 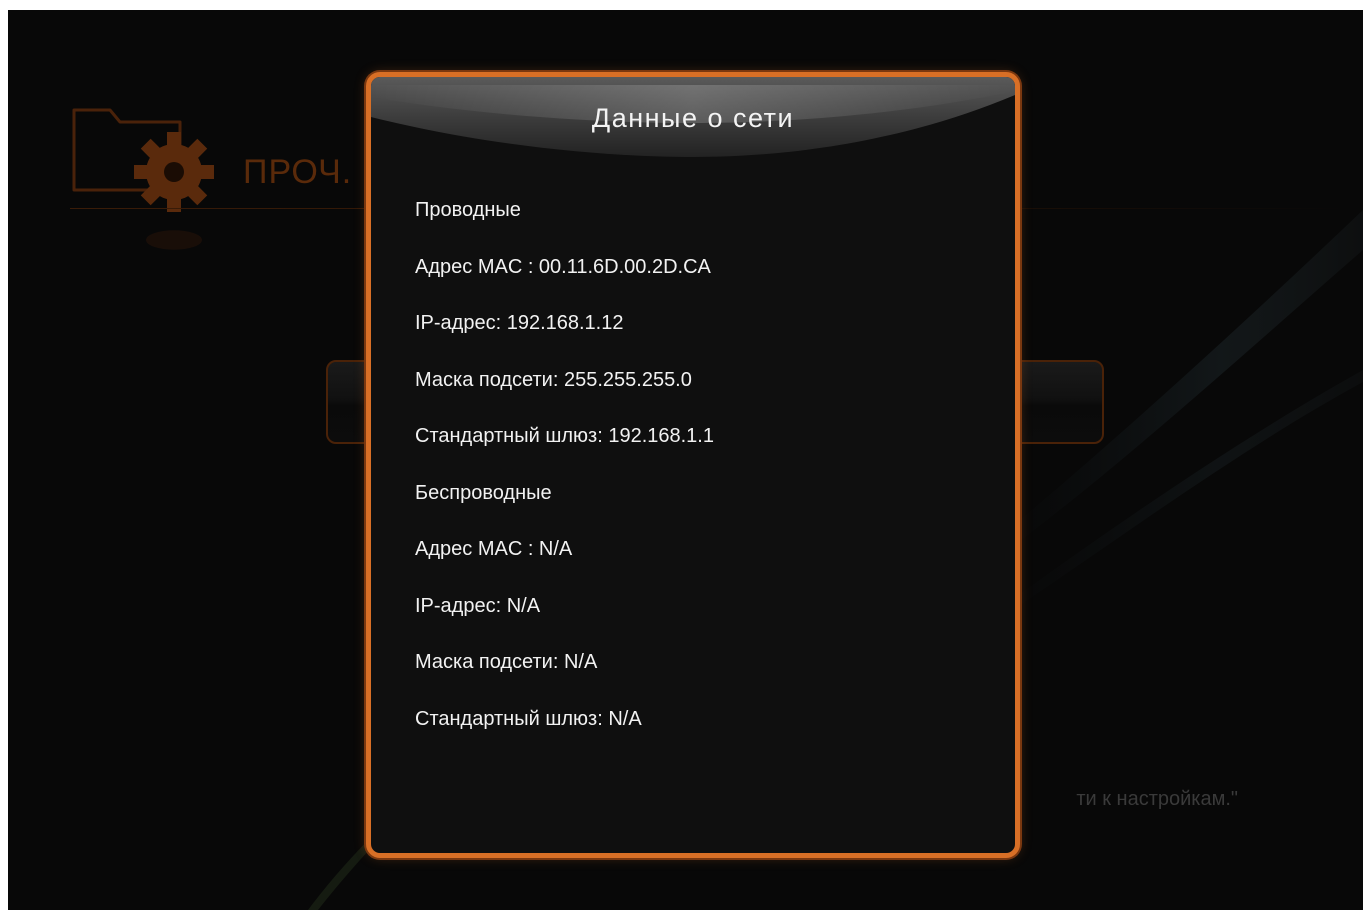 I want to click on dialog-title: Данные о сети, so click(x=693, y=118).